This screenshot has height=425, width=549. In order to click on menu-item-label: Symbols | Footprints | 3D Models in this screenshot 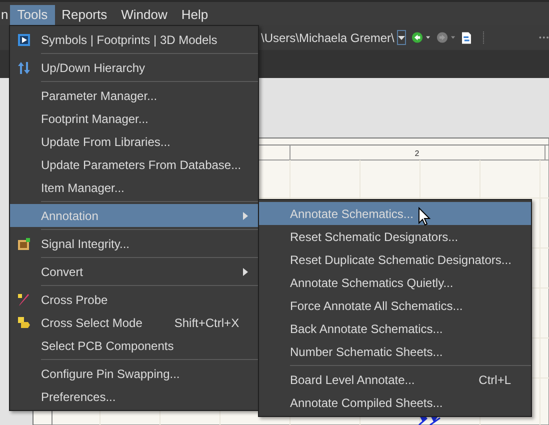, I will do `click(129, 39)`.